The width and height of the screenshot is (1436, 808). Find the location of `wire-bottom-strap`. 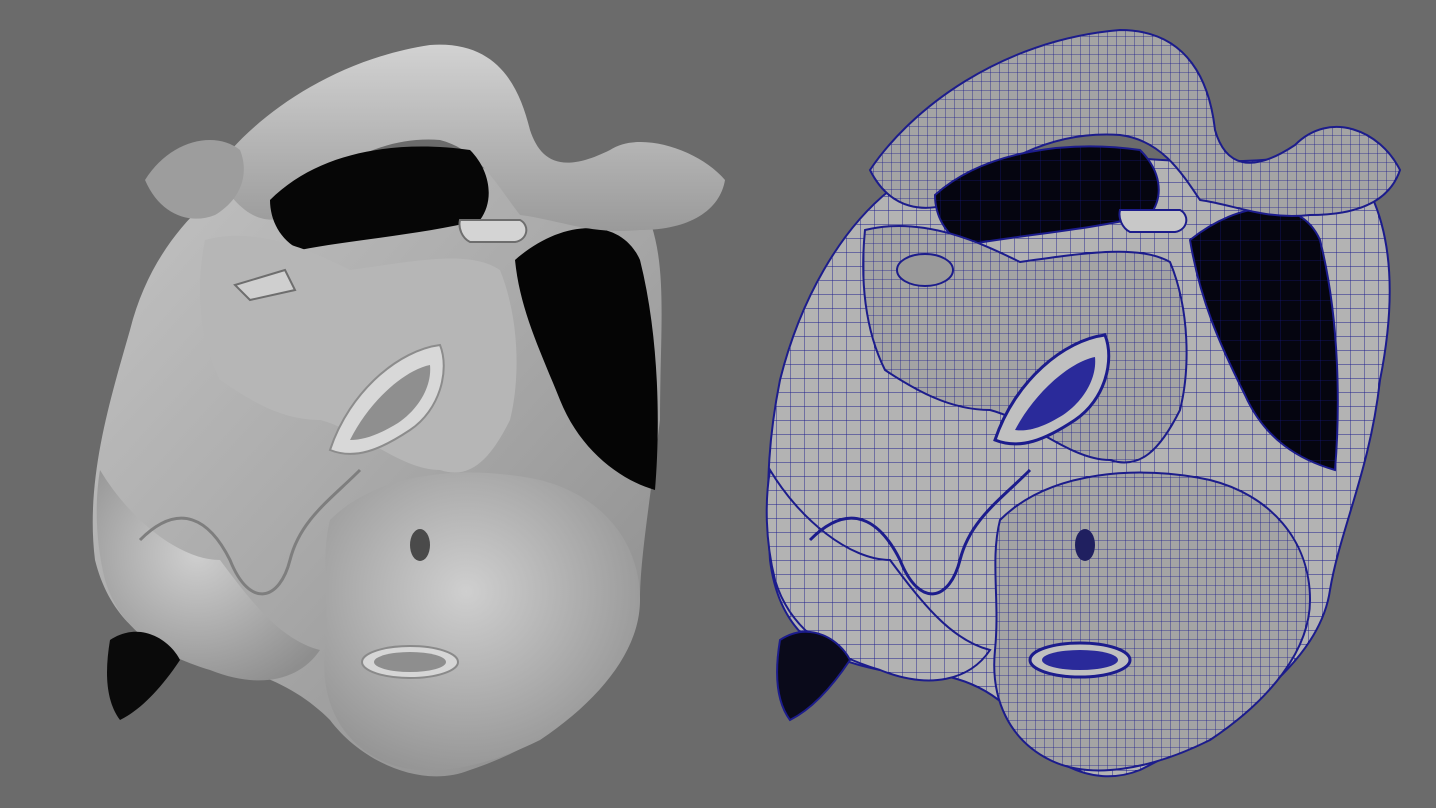

wire-bottom-strap is located at coordinates (814, 676).